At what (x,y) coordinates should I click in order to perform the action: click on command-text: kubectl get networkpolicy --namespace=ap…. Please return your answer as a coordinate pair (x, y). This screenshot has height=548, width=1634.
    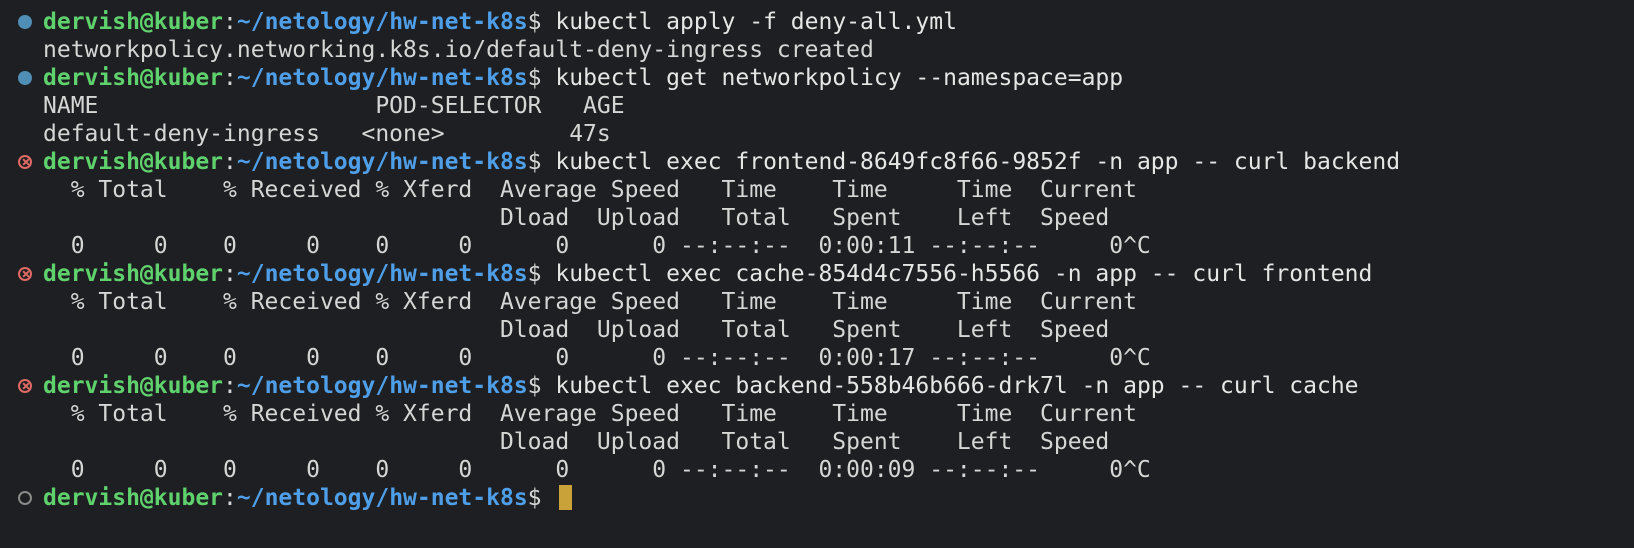
    Looking at the image, I should click on (839, 78).